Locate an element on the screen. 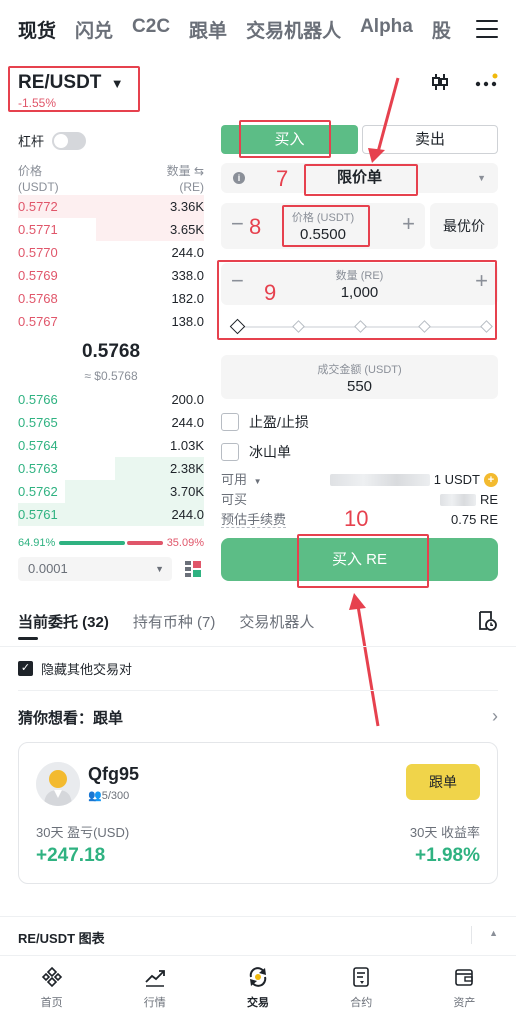 The width and height of the screenshot is (516, 1023). row-qty: 200.0 is located at coordinates (187, 399).